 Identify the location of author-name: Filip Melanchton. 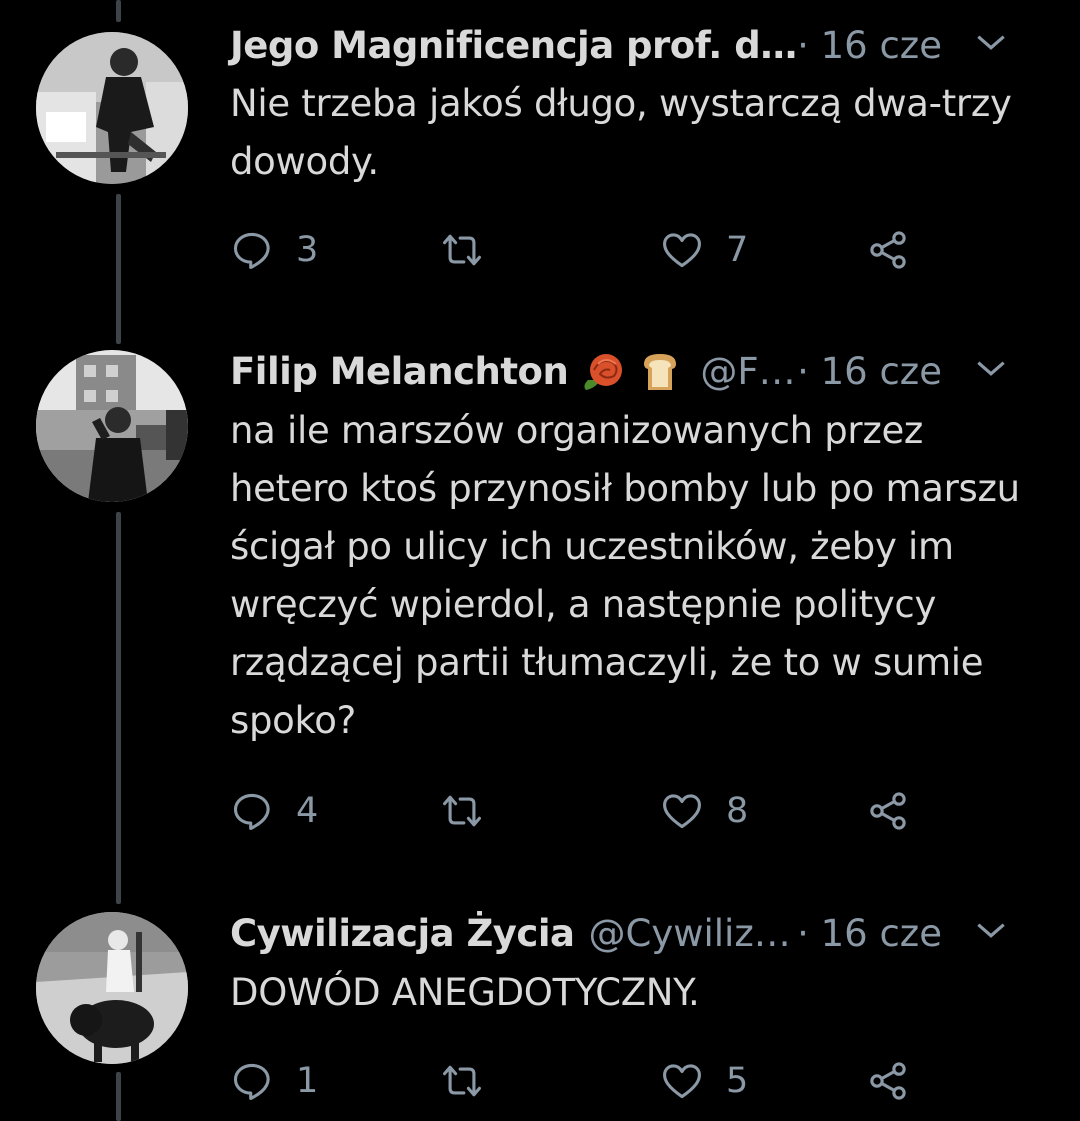
(399, 371).